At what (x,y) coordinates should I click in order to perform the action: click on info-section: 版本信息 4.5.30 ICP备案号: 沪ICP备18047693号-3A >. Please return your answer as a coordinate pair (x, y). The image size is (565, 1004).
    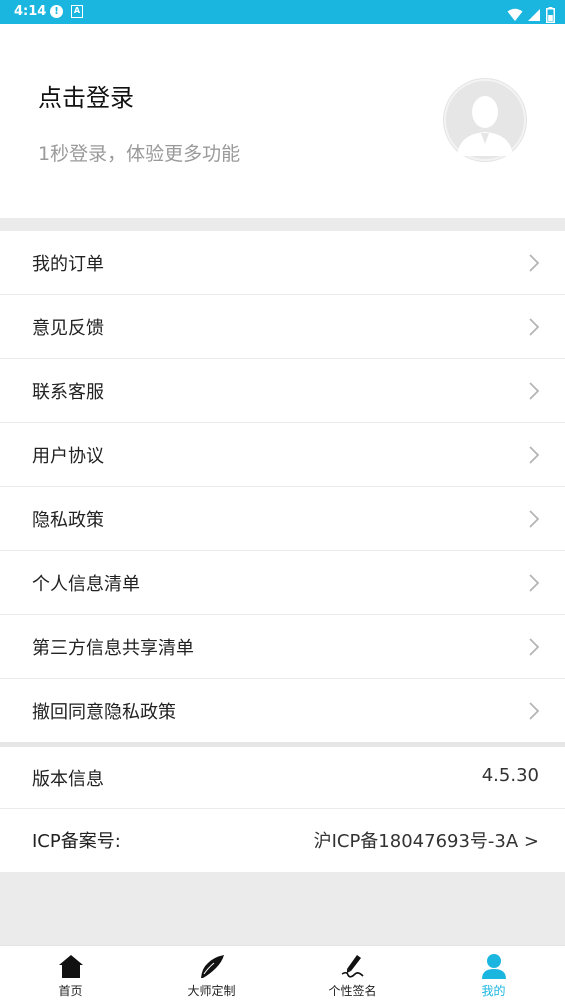
    Looking at the image, I should click on (282, 809).